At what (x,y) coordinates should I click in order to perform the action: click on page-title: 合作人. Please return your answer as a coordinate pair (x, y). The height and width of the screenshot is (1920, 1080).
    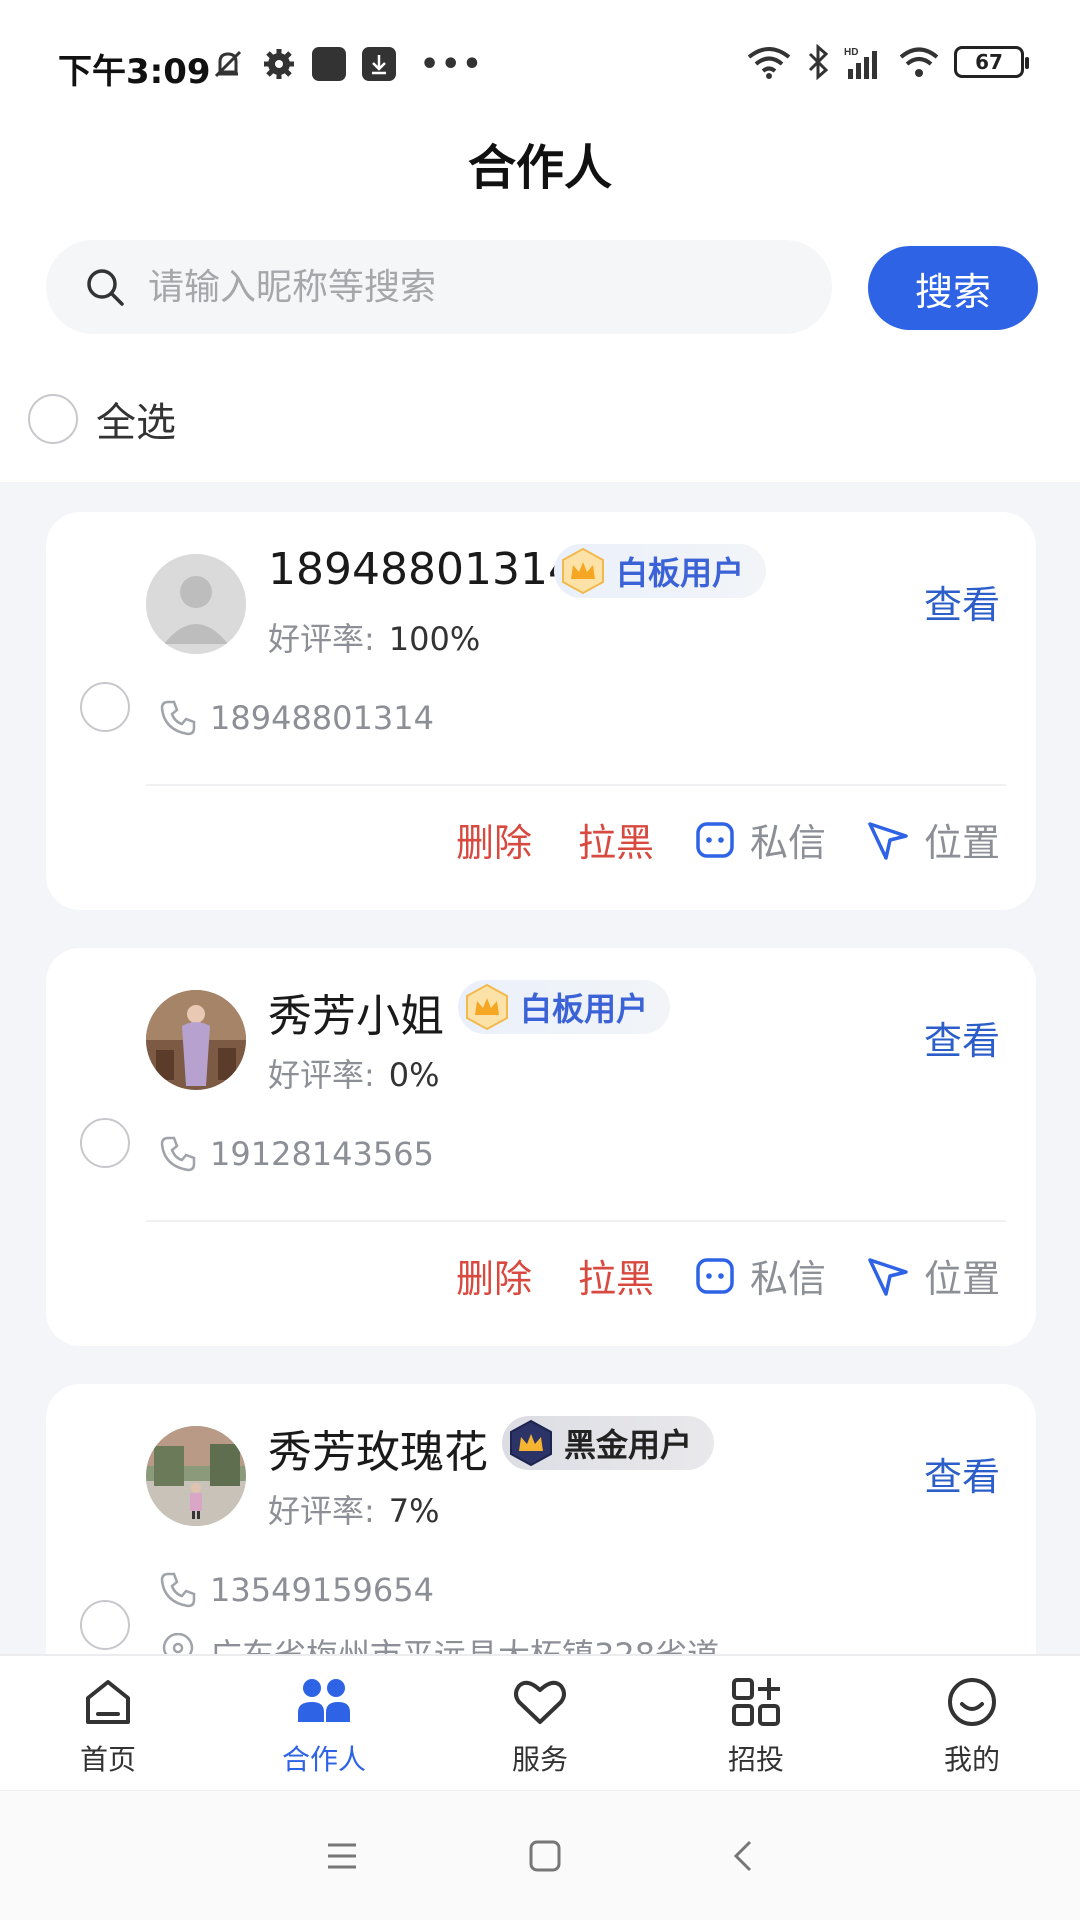
    Looking at the image, I should click on (539, 168).